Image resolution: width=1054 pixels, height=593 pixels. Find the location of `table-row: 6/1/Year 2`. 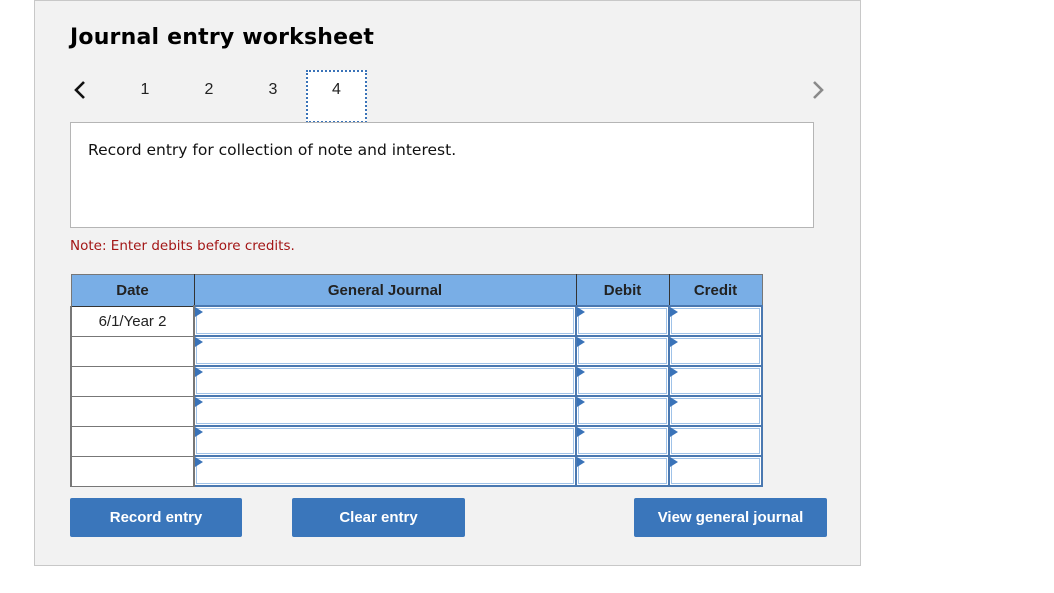

table-row: 6/1/Year 2 is located at coordinates (416, 321).